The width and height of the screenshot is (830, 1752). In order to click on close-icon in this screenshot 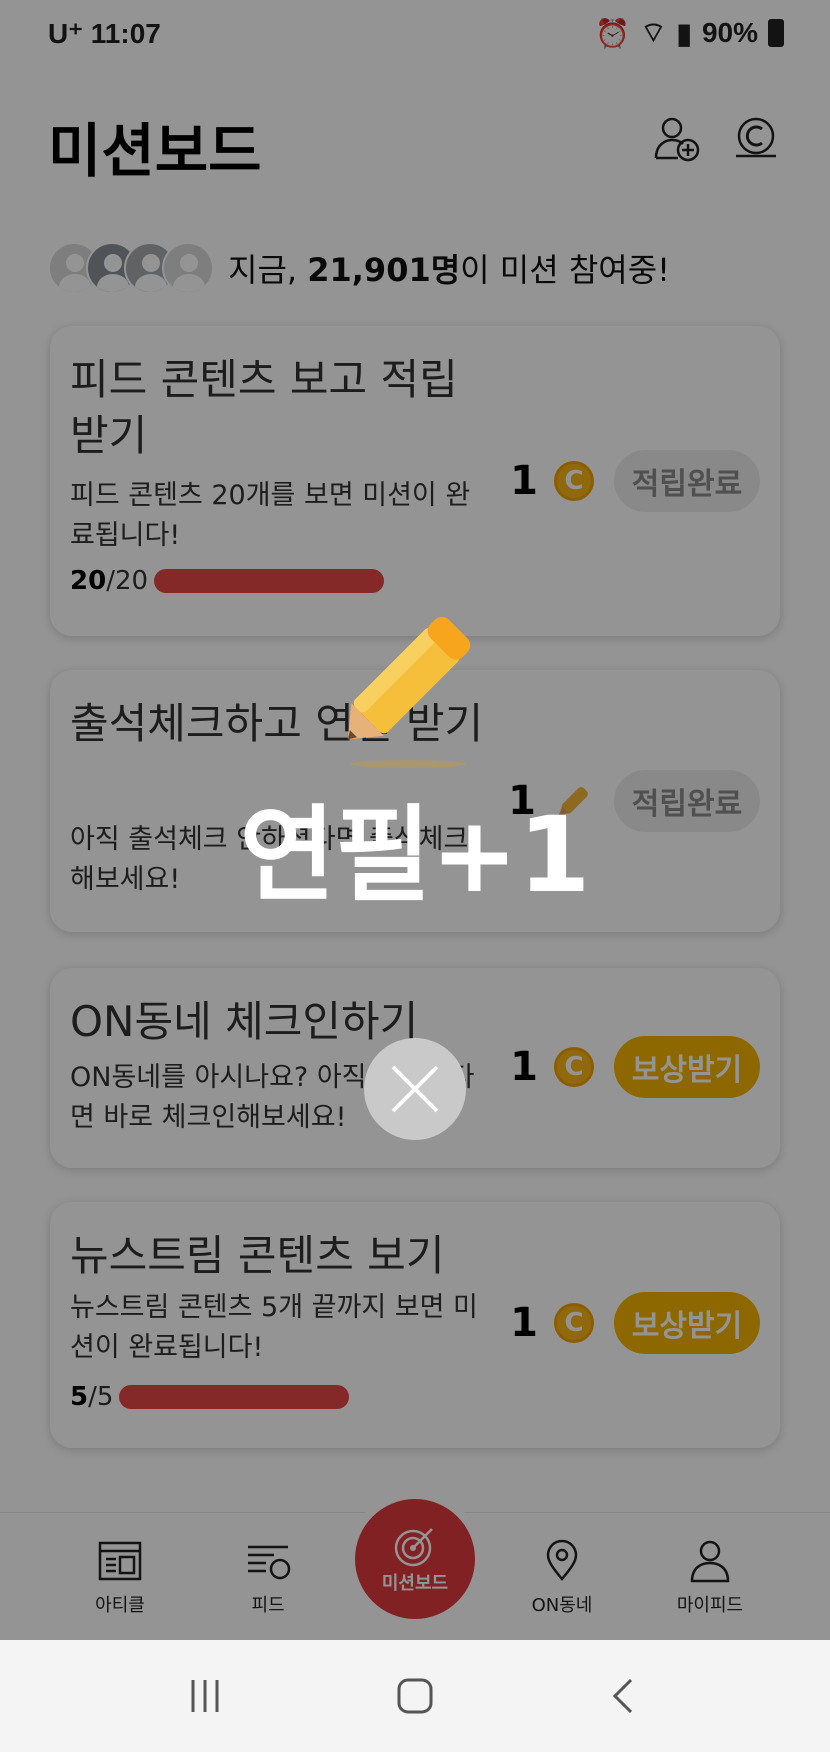, I will do `click(415, 1089)`.